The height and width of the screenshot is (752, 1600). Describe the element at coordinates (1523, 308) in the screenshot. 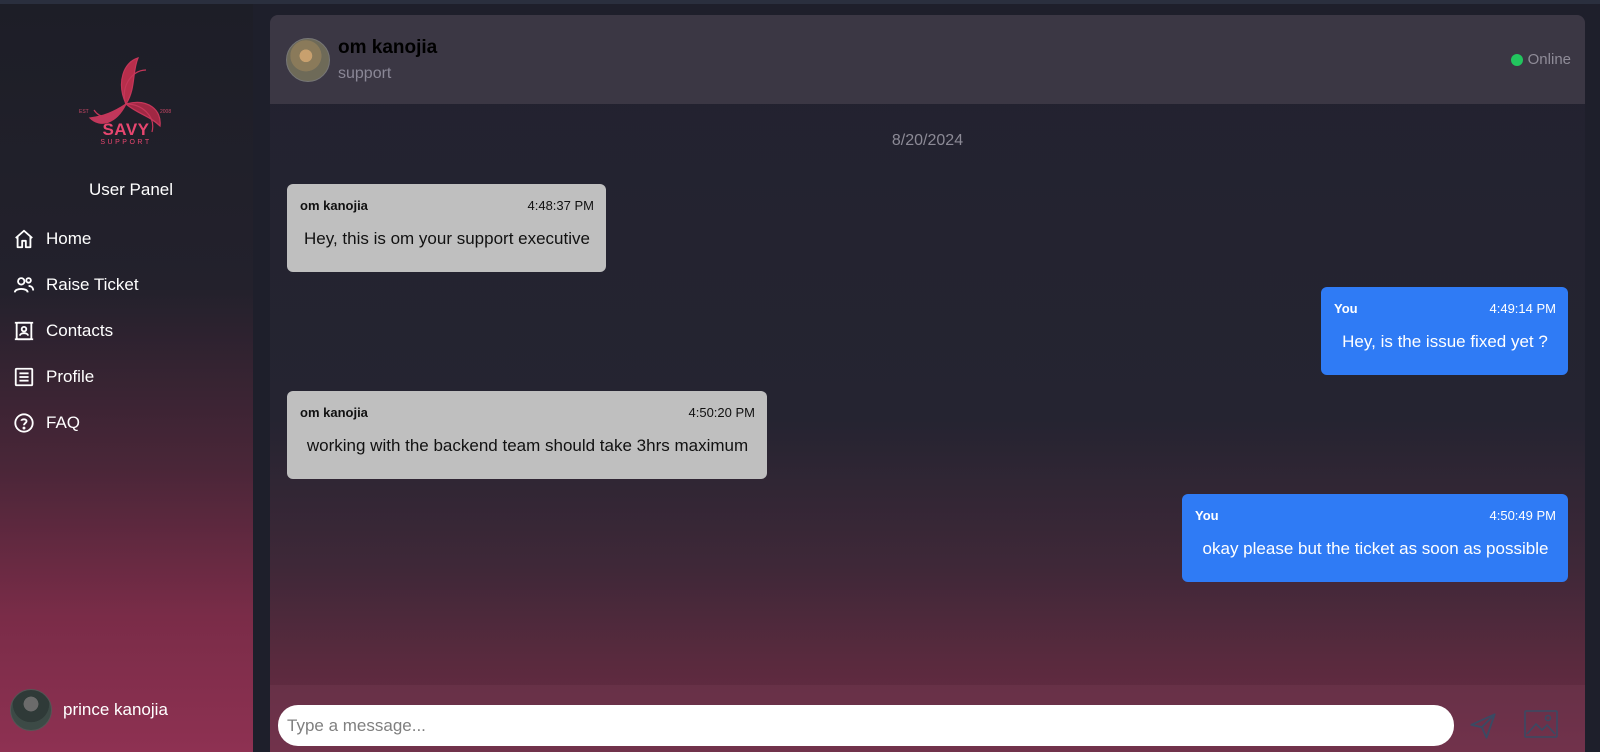

I see `message-time: 4:49:14 PM` at that location.